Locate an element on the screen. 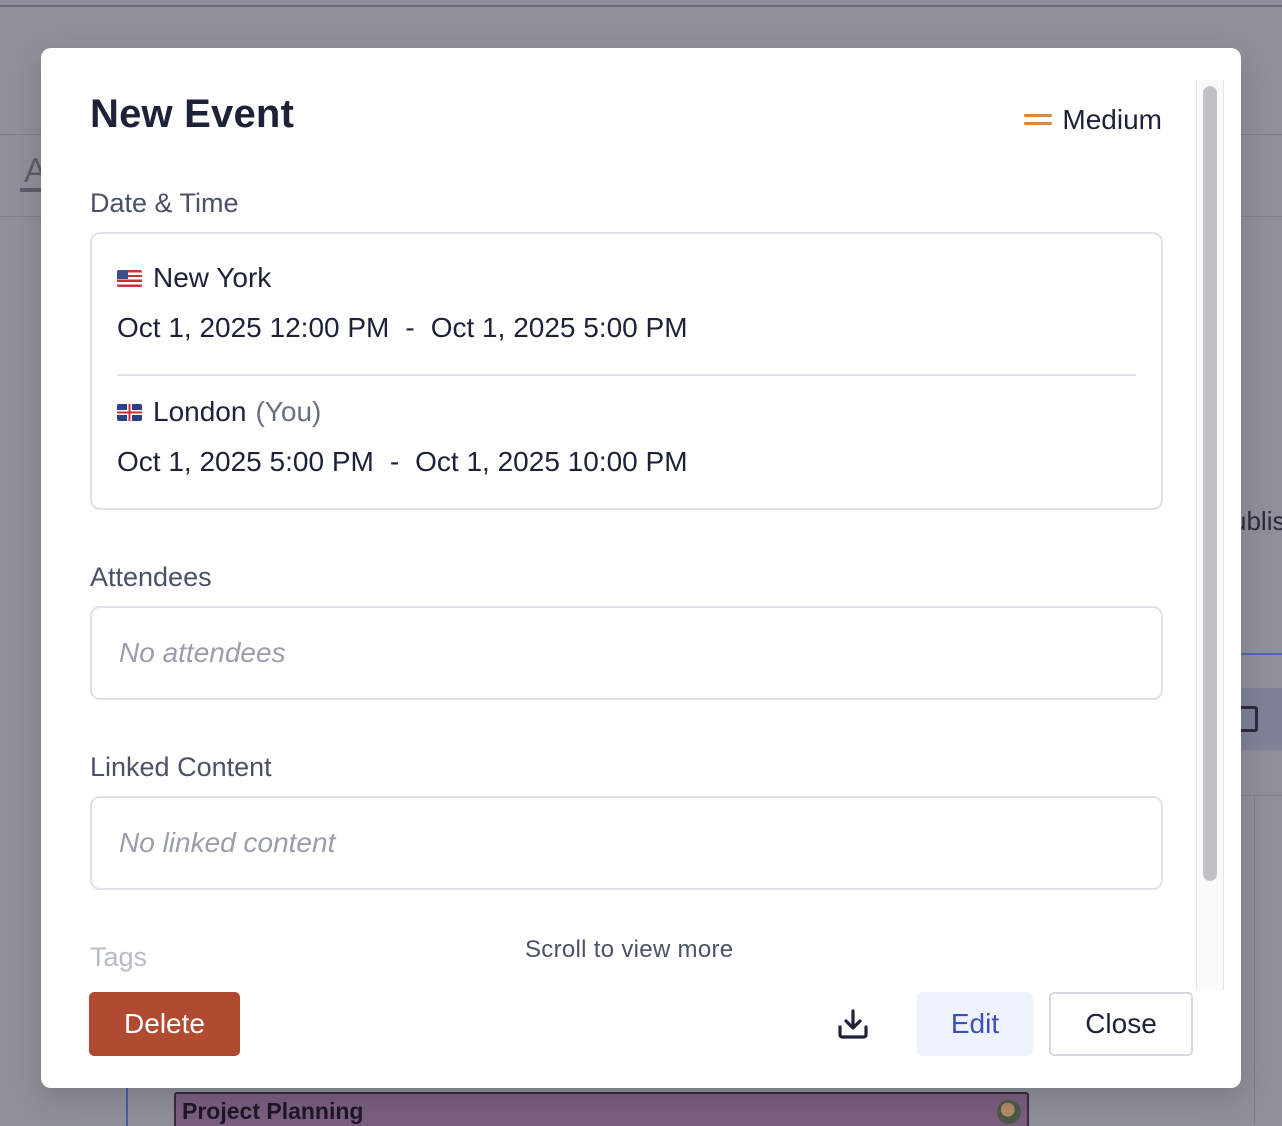  linked-content-box: No linked content is located at coordinates (626, 843).